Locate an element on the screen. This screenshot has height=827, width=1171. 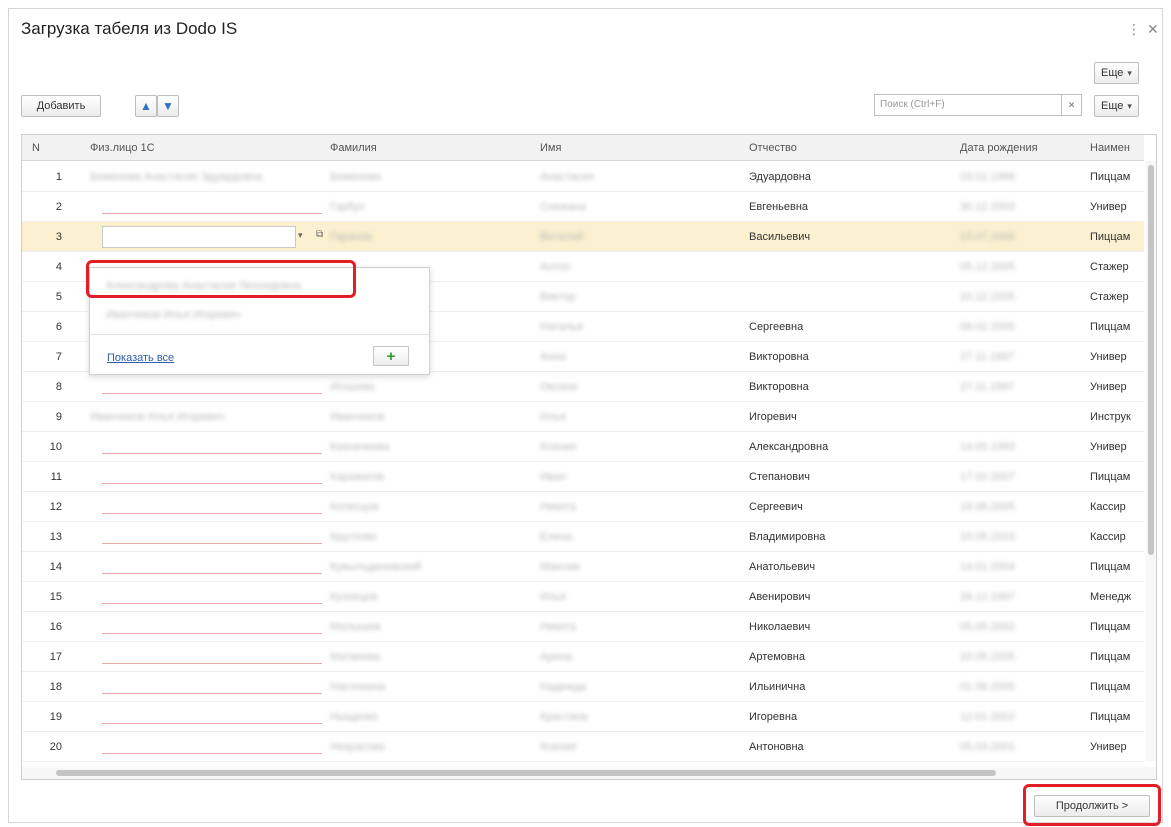
header-fiz: Физ.лицо 1С is located at coordinates (122, 148).